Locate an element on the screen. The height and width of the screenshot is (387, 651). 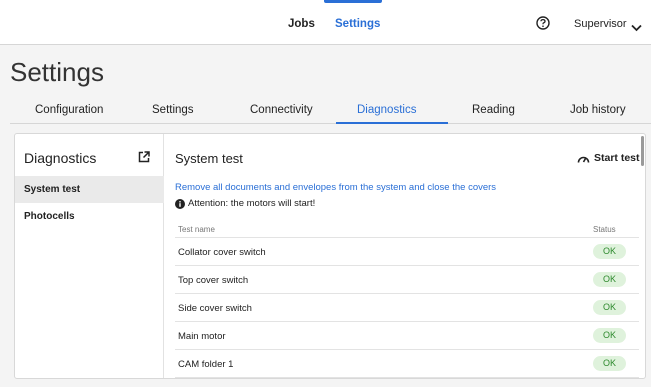
tab-settings: Settings is located at coordinates (173, 110).